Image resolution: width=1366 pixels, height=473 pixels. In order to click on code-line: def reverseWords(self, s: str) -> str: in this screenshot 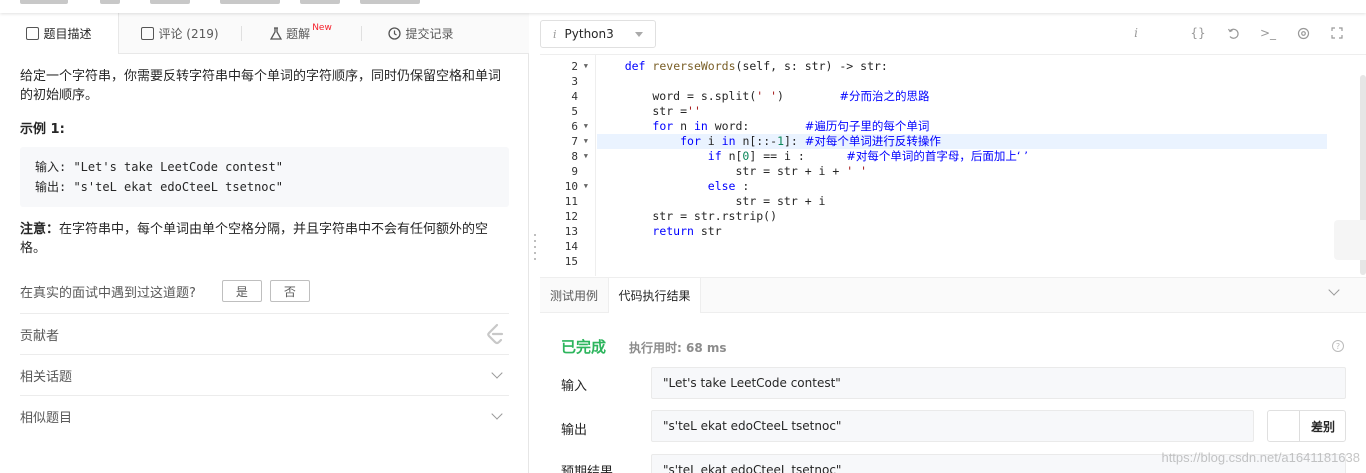, I will do `click(962, 66)`.